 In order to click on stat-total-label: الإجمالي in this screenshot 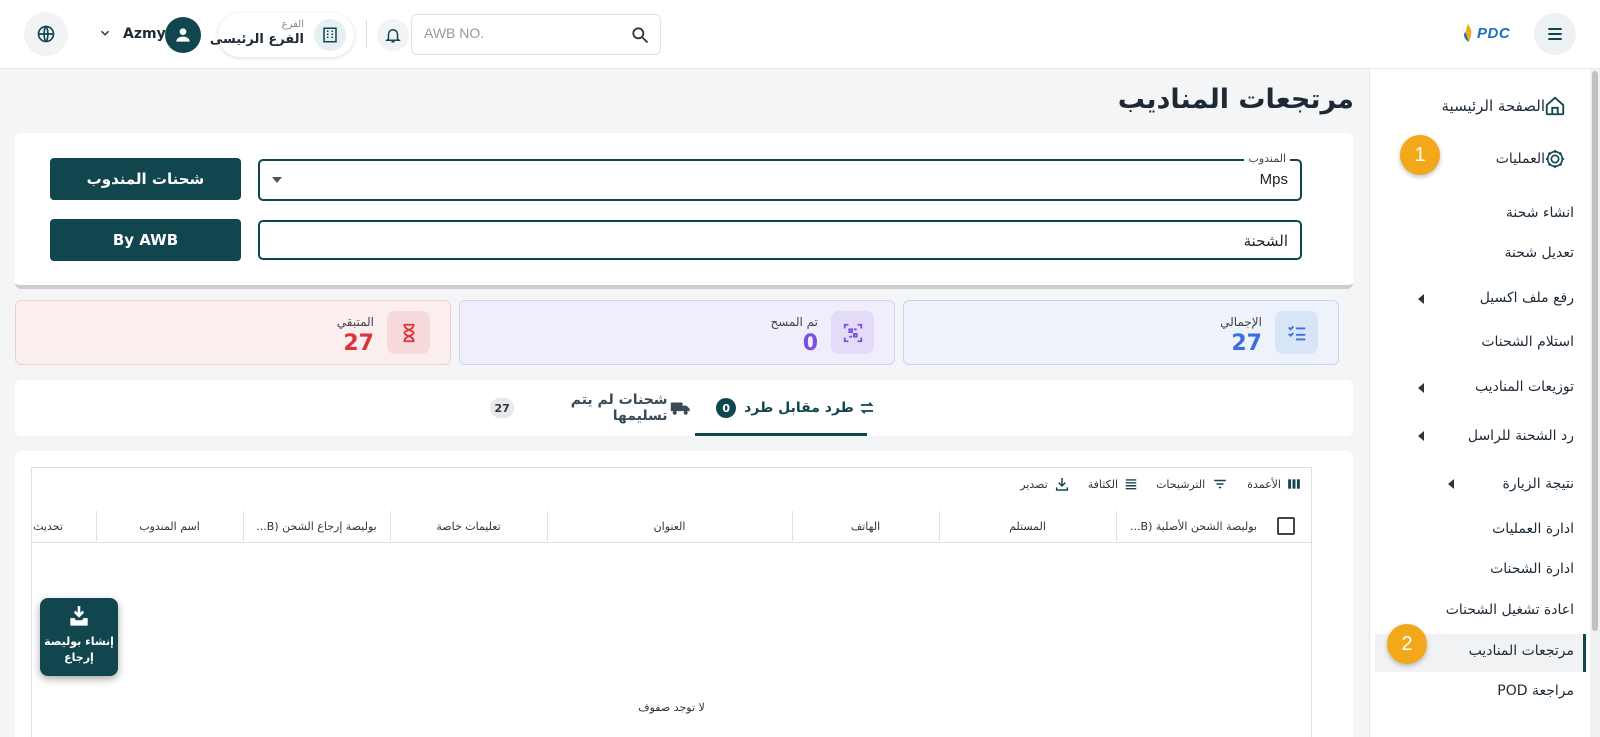, I will do `click(1241, 322)`.